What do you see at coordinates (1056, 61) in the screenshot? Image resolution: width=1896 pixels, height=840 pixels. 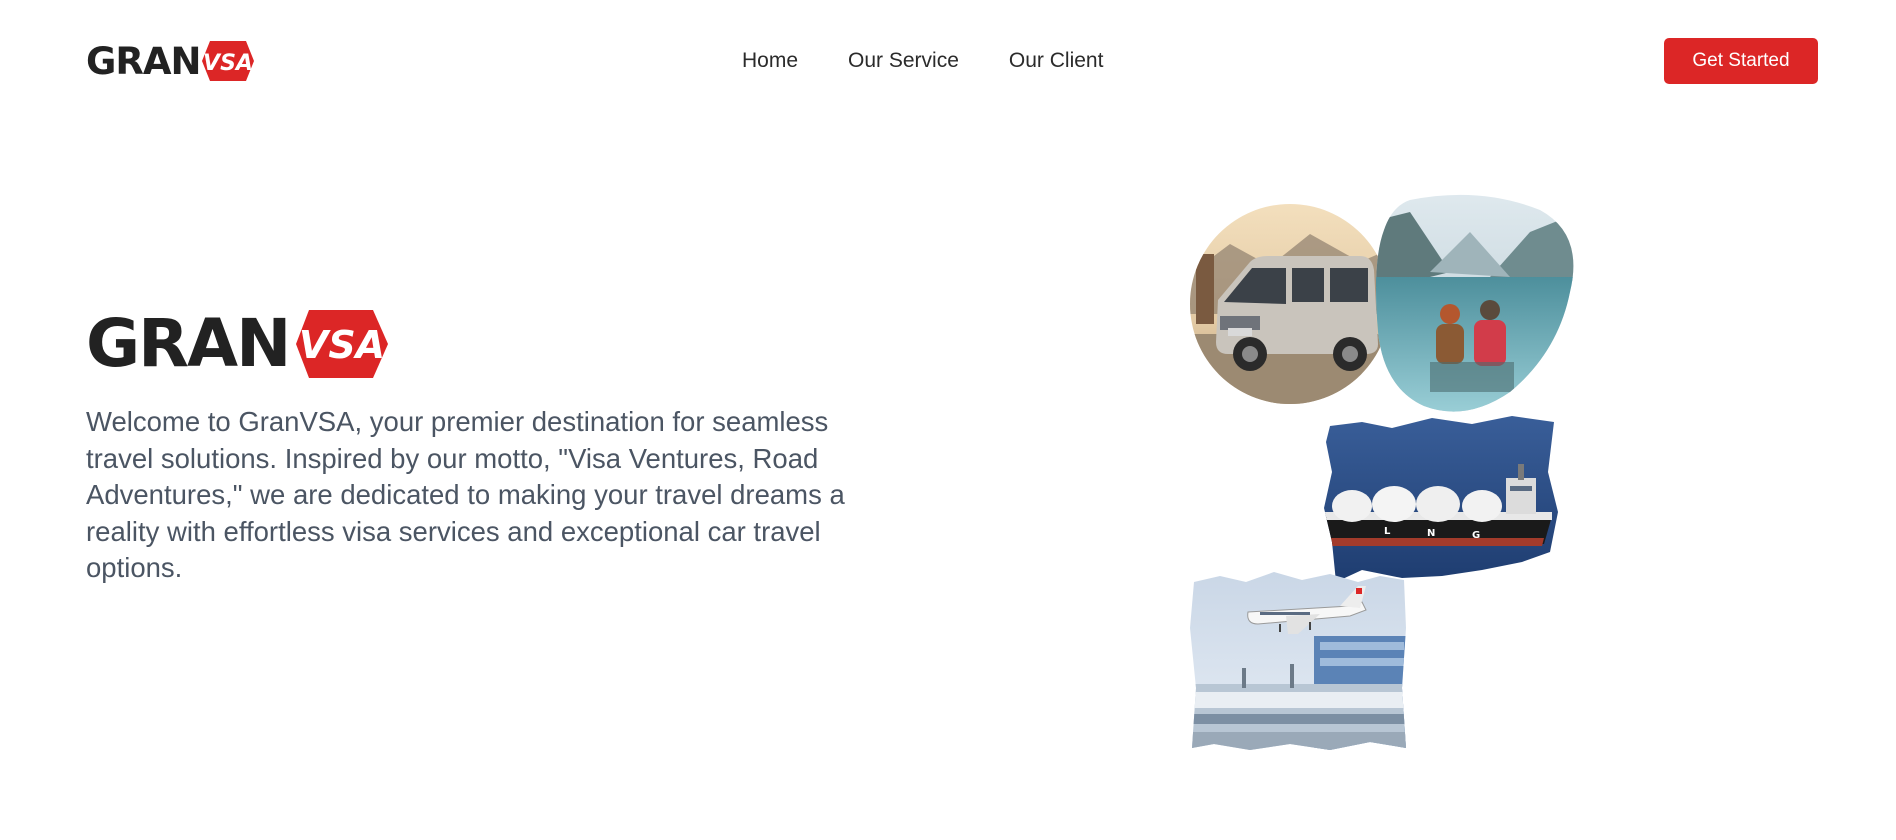 I see `nav-our-client-link: Our Client` at bounding box center [1056, 61].